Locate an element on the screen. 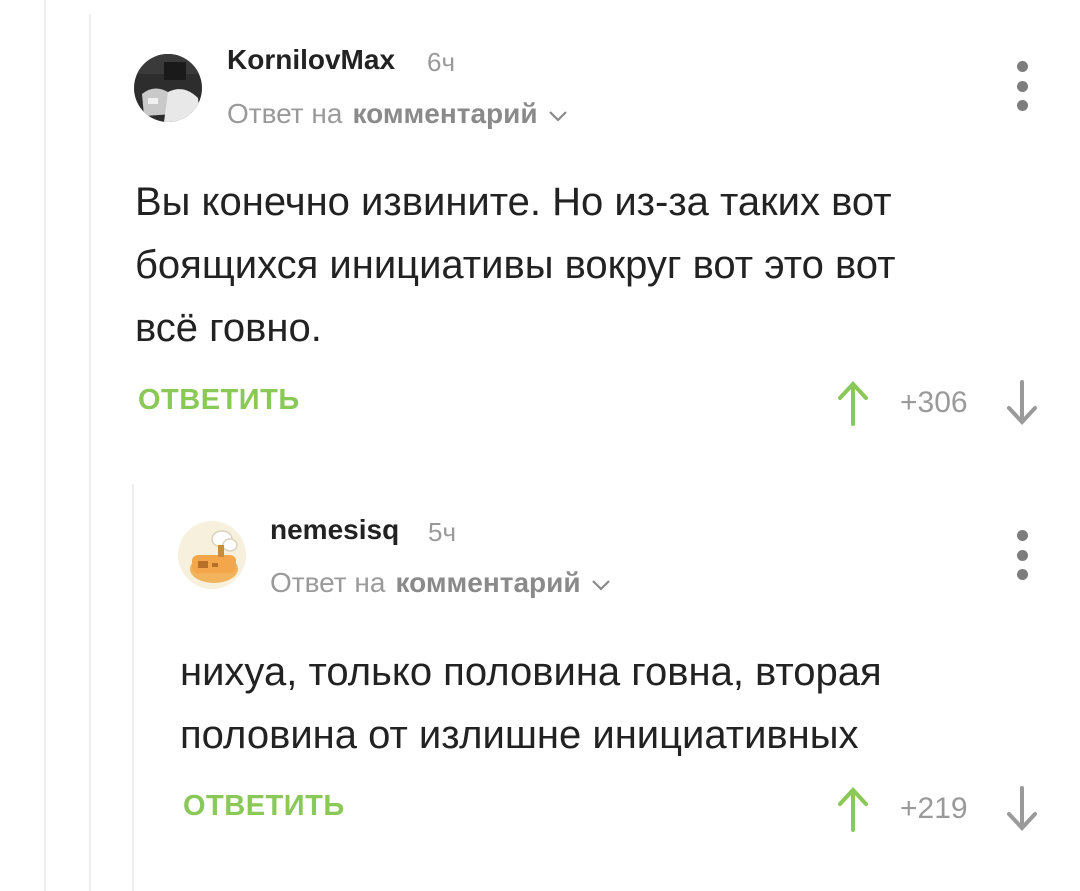  comment-text-line: половина от излишне инициативных is located at coordinates (519, 735).